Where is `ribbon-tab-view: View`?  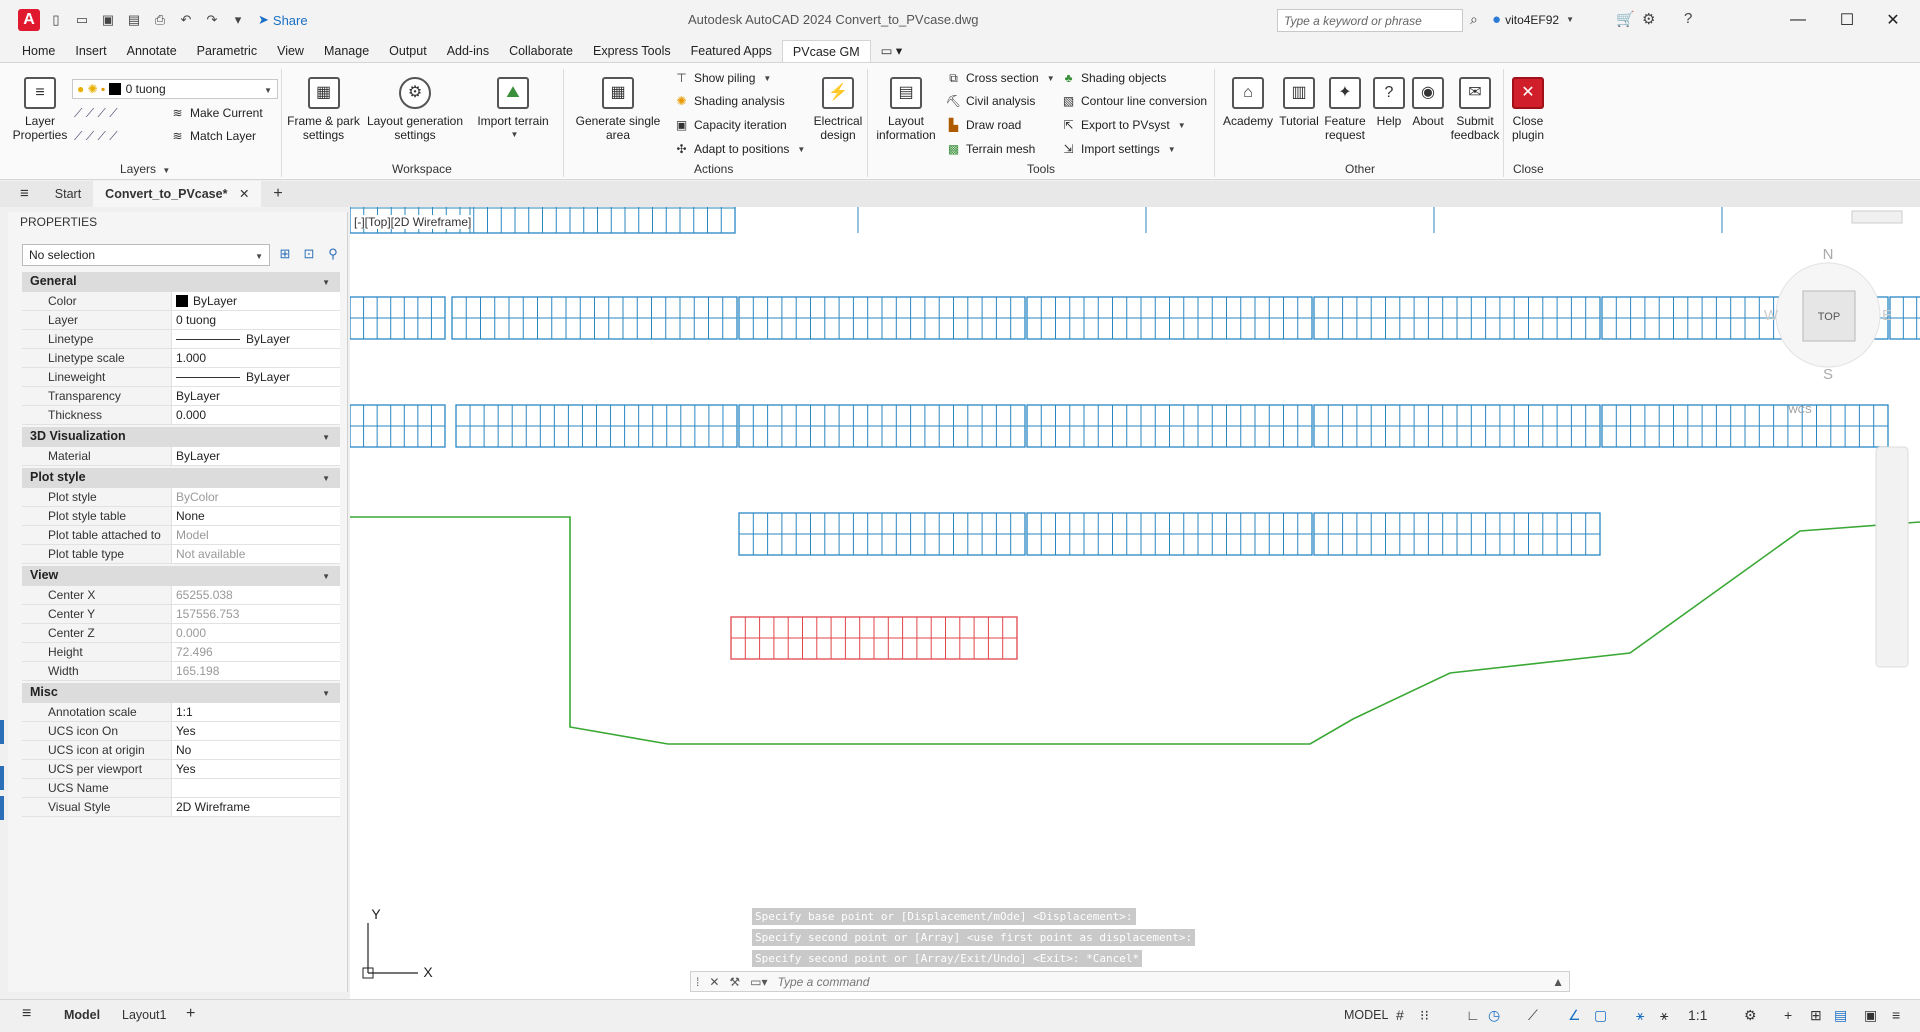 ribbon-tab-view: View is located at coordinates (290, 51).